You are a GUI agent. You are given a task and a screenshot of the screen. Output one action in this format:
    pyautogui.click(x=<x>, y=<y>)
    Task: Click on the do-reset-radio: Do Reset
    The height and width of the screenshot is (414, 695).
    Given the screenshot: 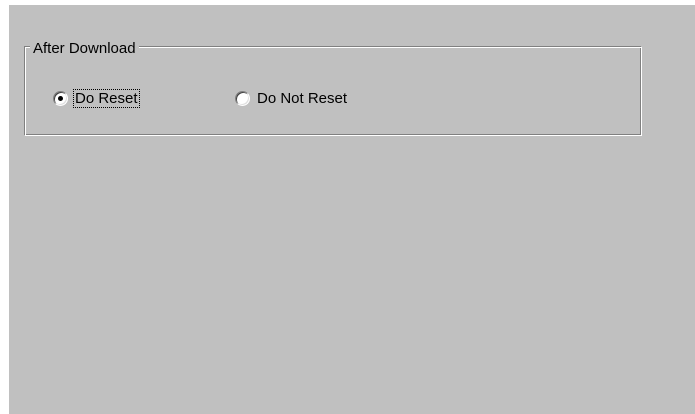 What is the action you would take?
    pyautogui.click(x=96, y=98)
    